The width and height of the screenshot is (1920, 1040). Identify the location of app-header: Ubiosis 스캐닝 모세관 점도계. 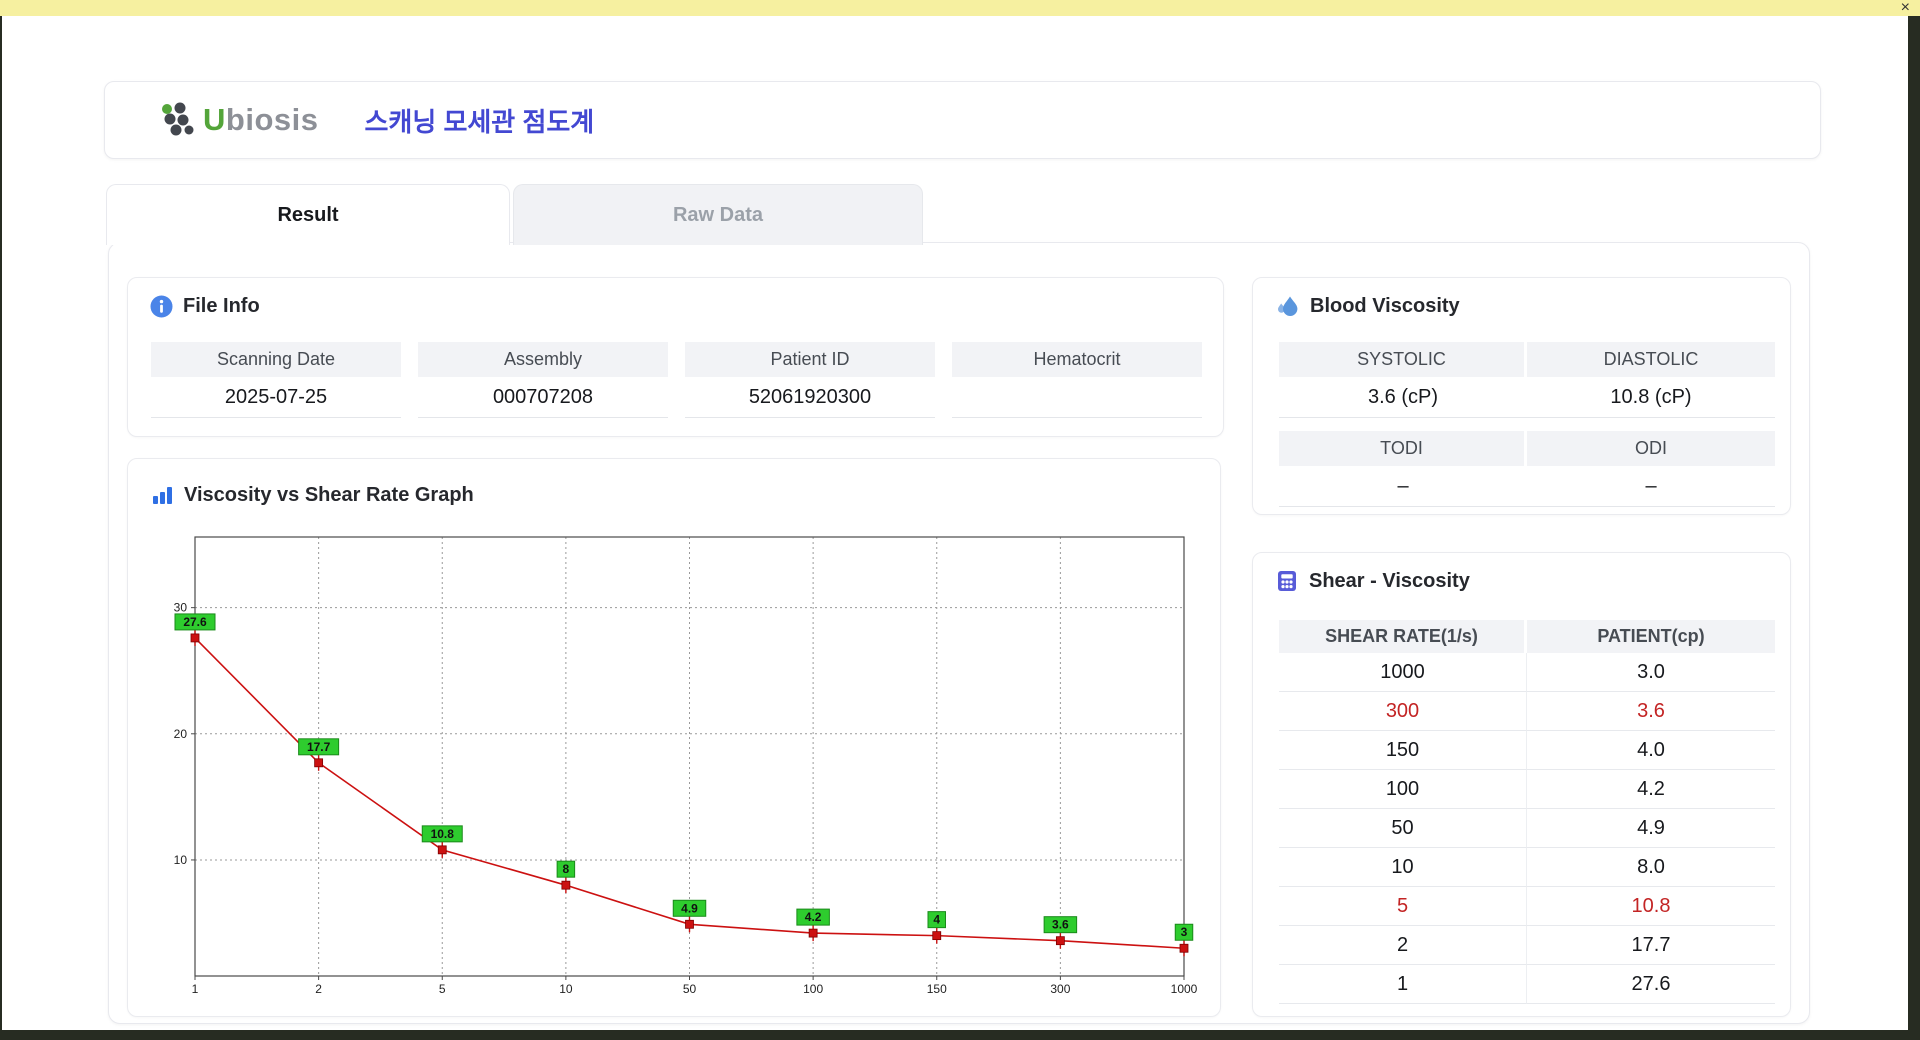
(962, 120).